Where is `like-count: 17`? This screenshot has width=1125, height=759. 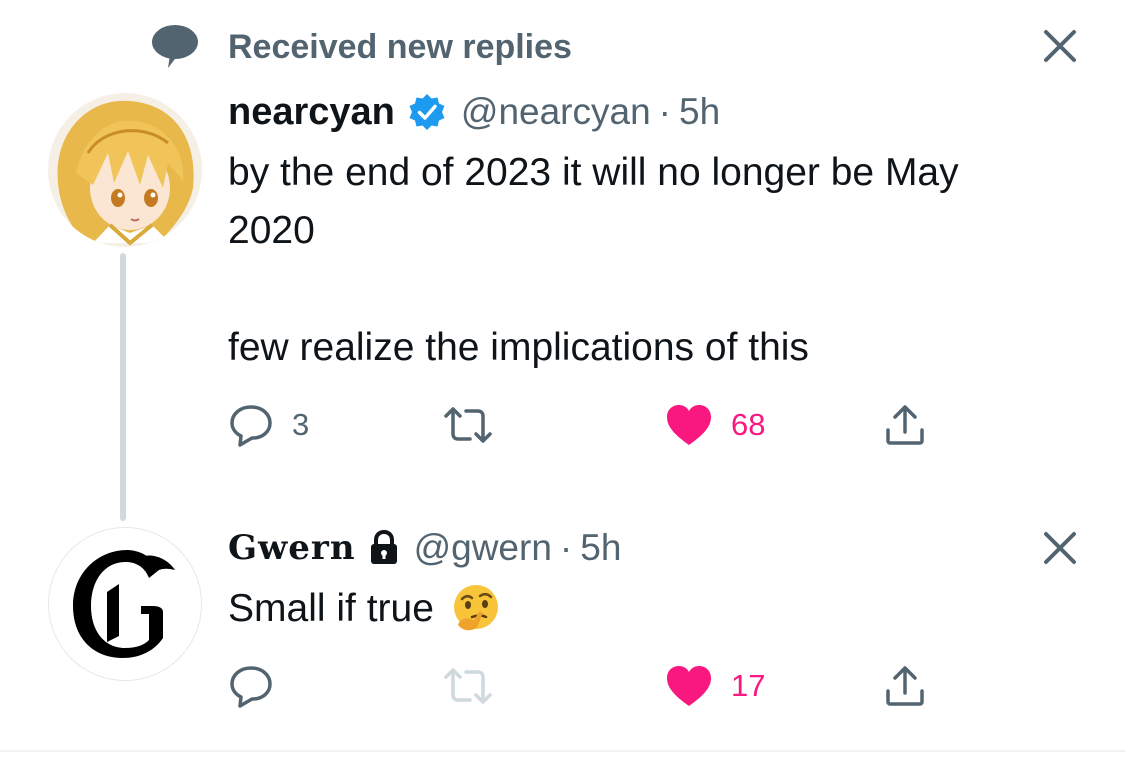
like-count: 17 is located at coordinates (748, 685).